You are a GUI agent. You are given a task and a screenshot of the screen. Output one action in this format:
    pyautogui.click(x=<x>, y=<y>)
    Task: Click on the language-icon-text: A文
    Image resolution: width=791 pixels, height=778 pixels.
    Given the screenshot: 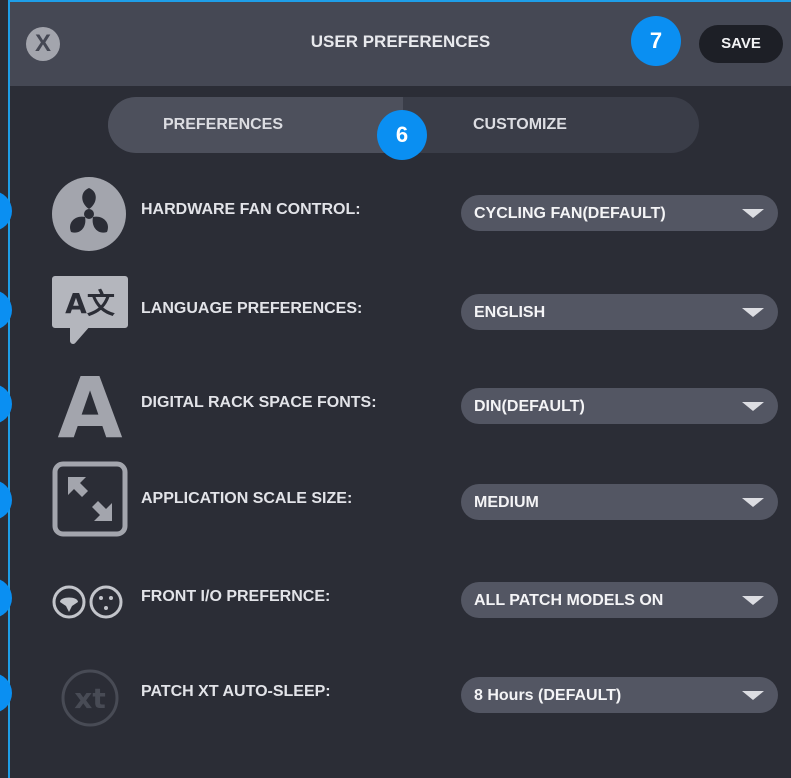 What is the action you would take?
    pyautogui.click(x=90, y=303)
    